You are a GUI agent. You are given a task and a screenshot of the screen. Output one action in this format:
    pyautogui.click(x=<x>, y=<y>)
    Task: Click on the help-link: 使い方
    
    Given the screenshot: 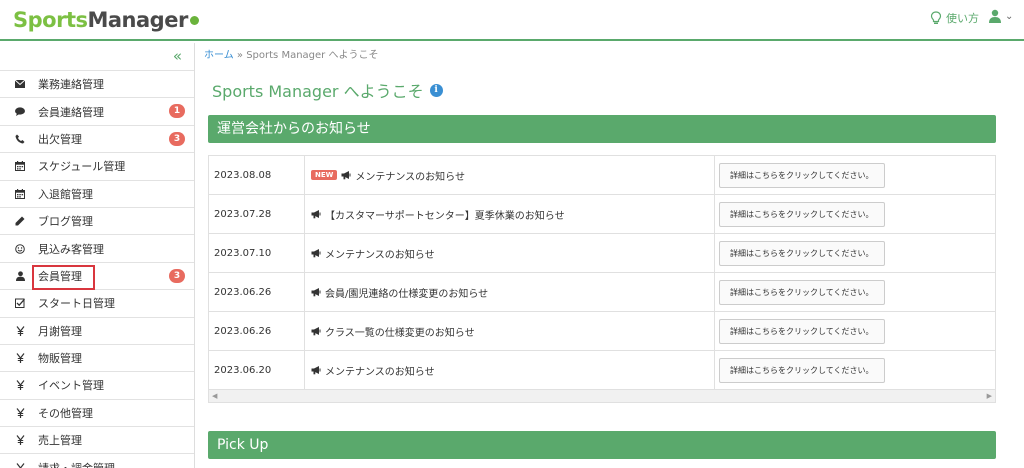 What is the action you would take?
    pyautogui.click(x=954, y=18)
    